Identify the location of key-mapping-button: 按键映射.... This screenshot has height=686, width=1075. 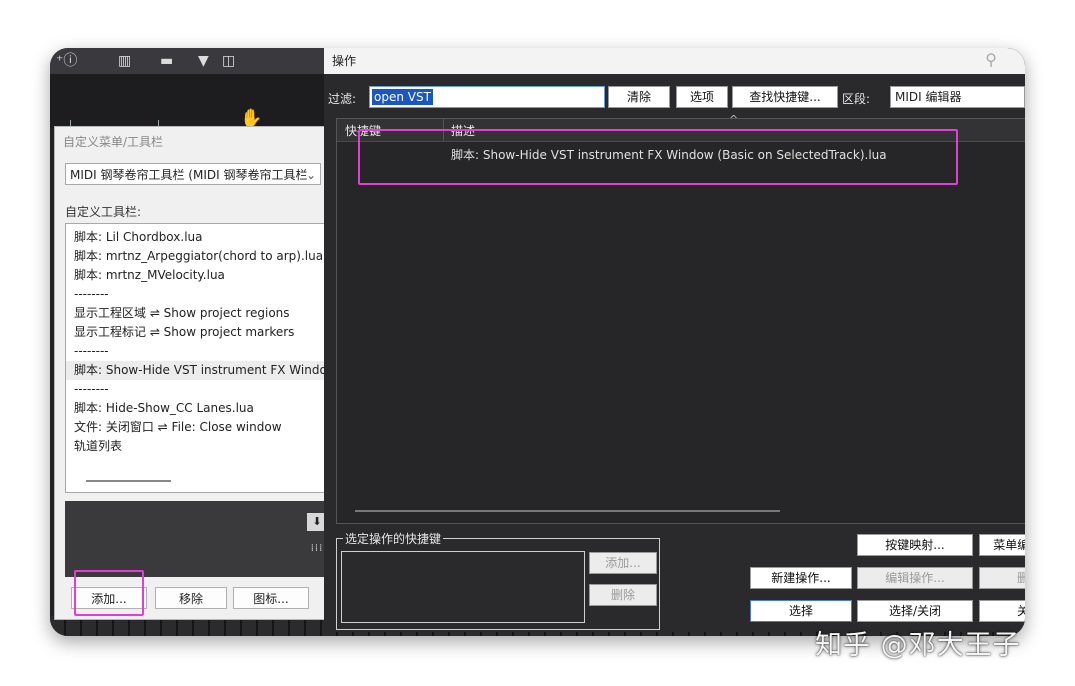
(915, 545).